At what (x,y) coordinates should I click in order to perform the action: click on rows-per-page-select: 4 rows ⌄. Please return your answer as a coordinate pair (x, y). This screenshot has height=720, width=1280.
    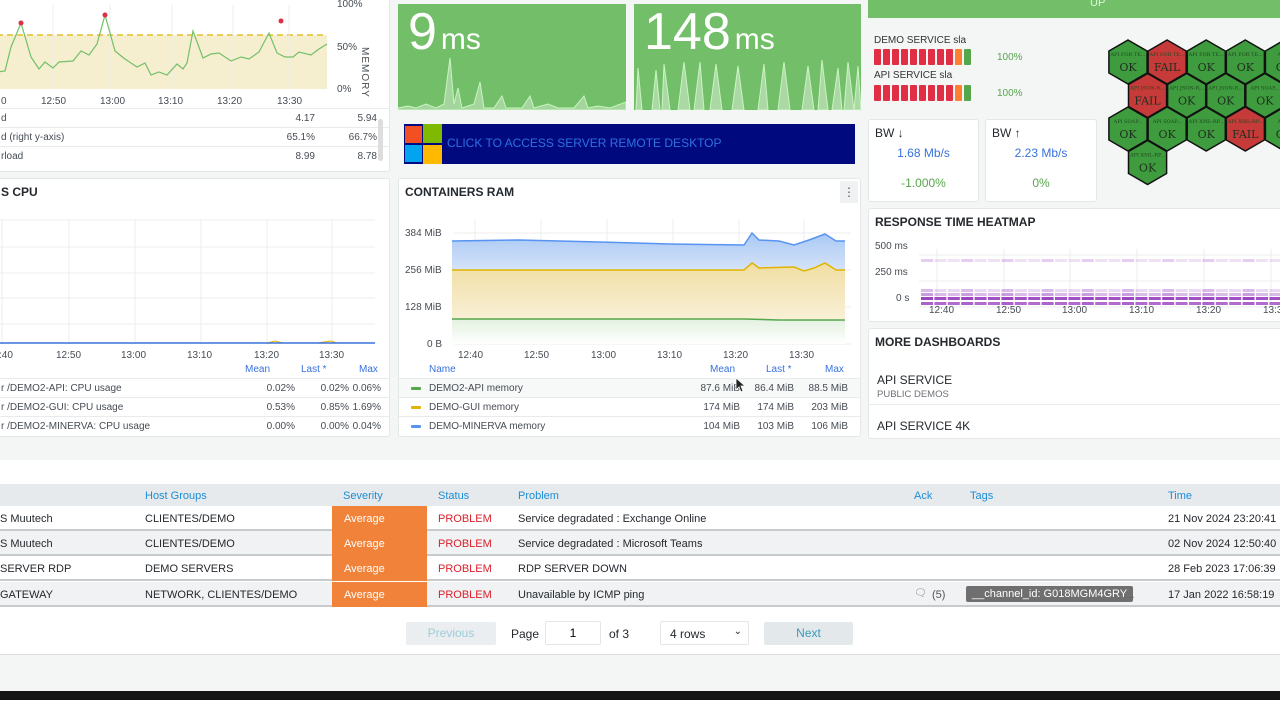
    Looking at the image, I should click on (704, 633).